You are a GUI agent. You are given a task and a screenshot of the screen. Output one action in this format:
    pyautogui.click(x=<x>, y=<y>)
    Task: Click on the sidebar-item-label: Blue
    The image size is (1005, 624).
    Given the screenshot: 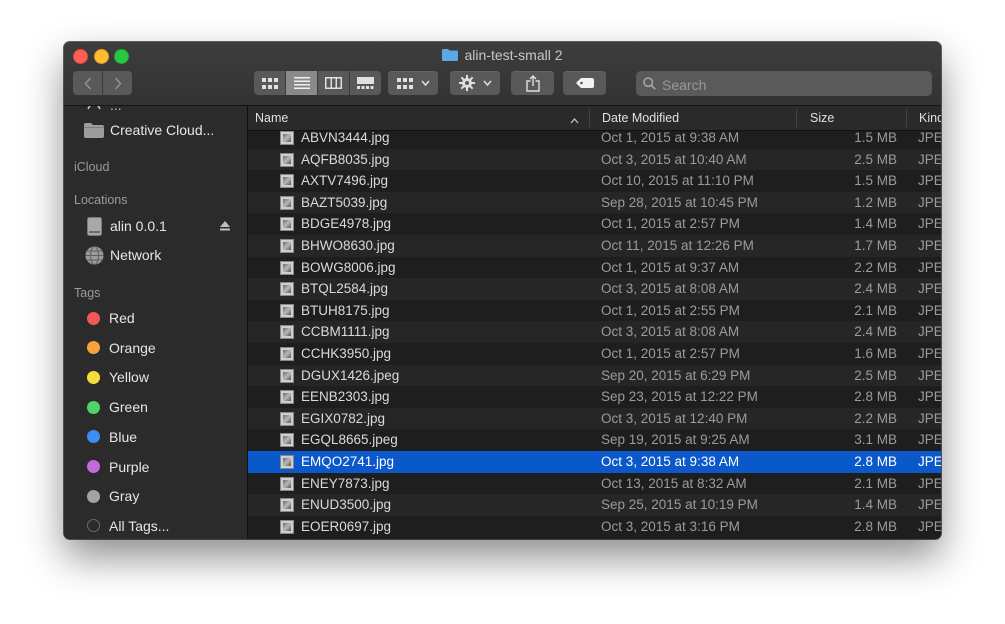 What is the action you would take?
    pyautogui.click(x=123, y=436)
    